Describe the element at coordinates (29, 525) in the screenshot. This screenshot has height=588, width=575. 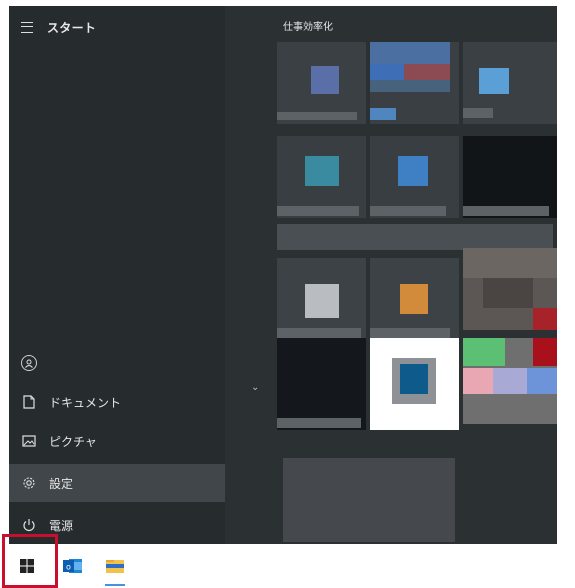
I see `power-icon` at that location.